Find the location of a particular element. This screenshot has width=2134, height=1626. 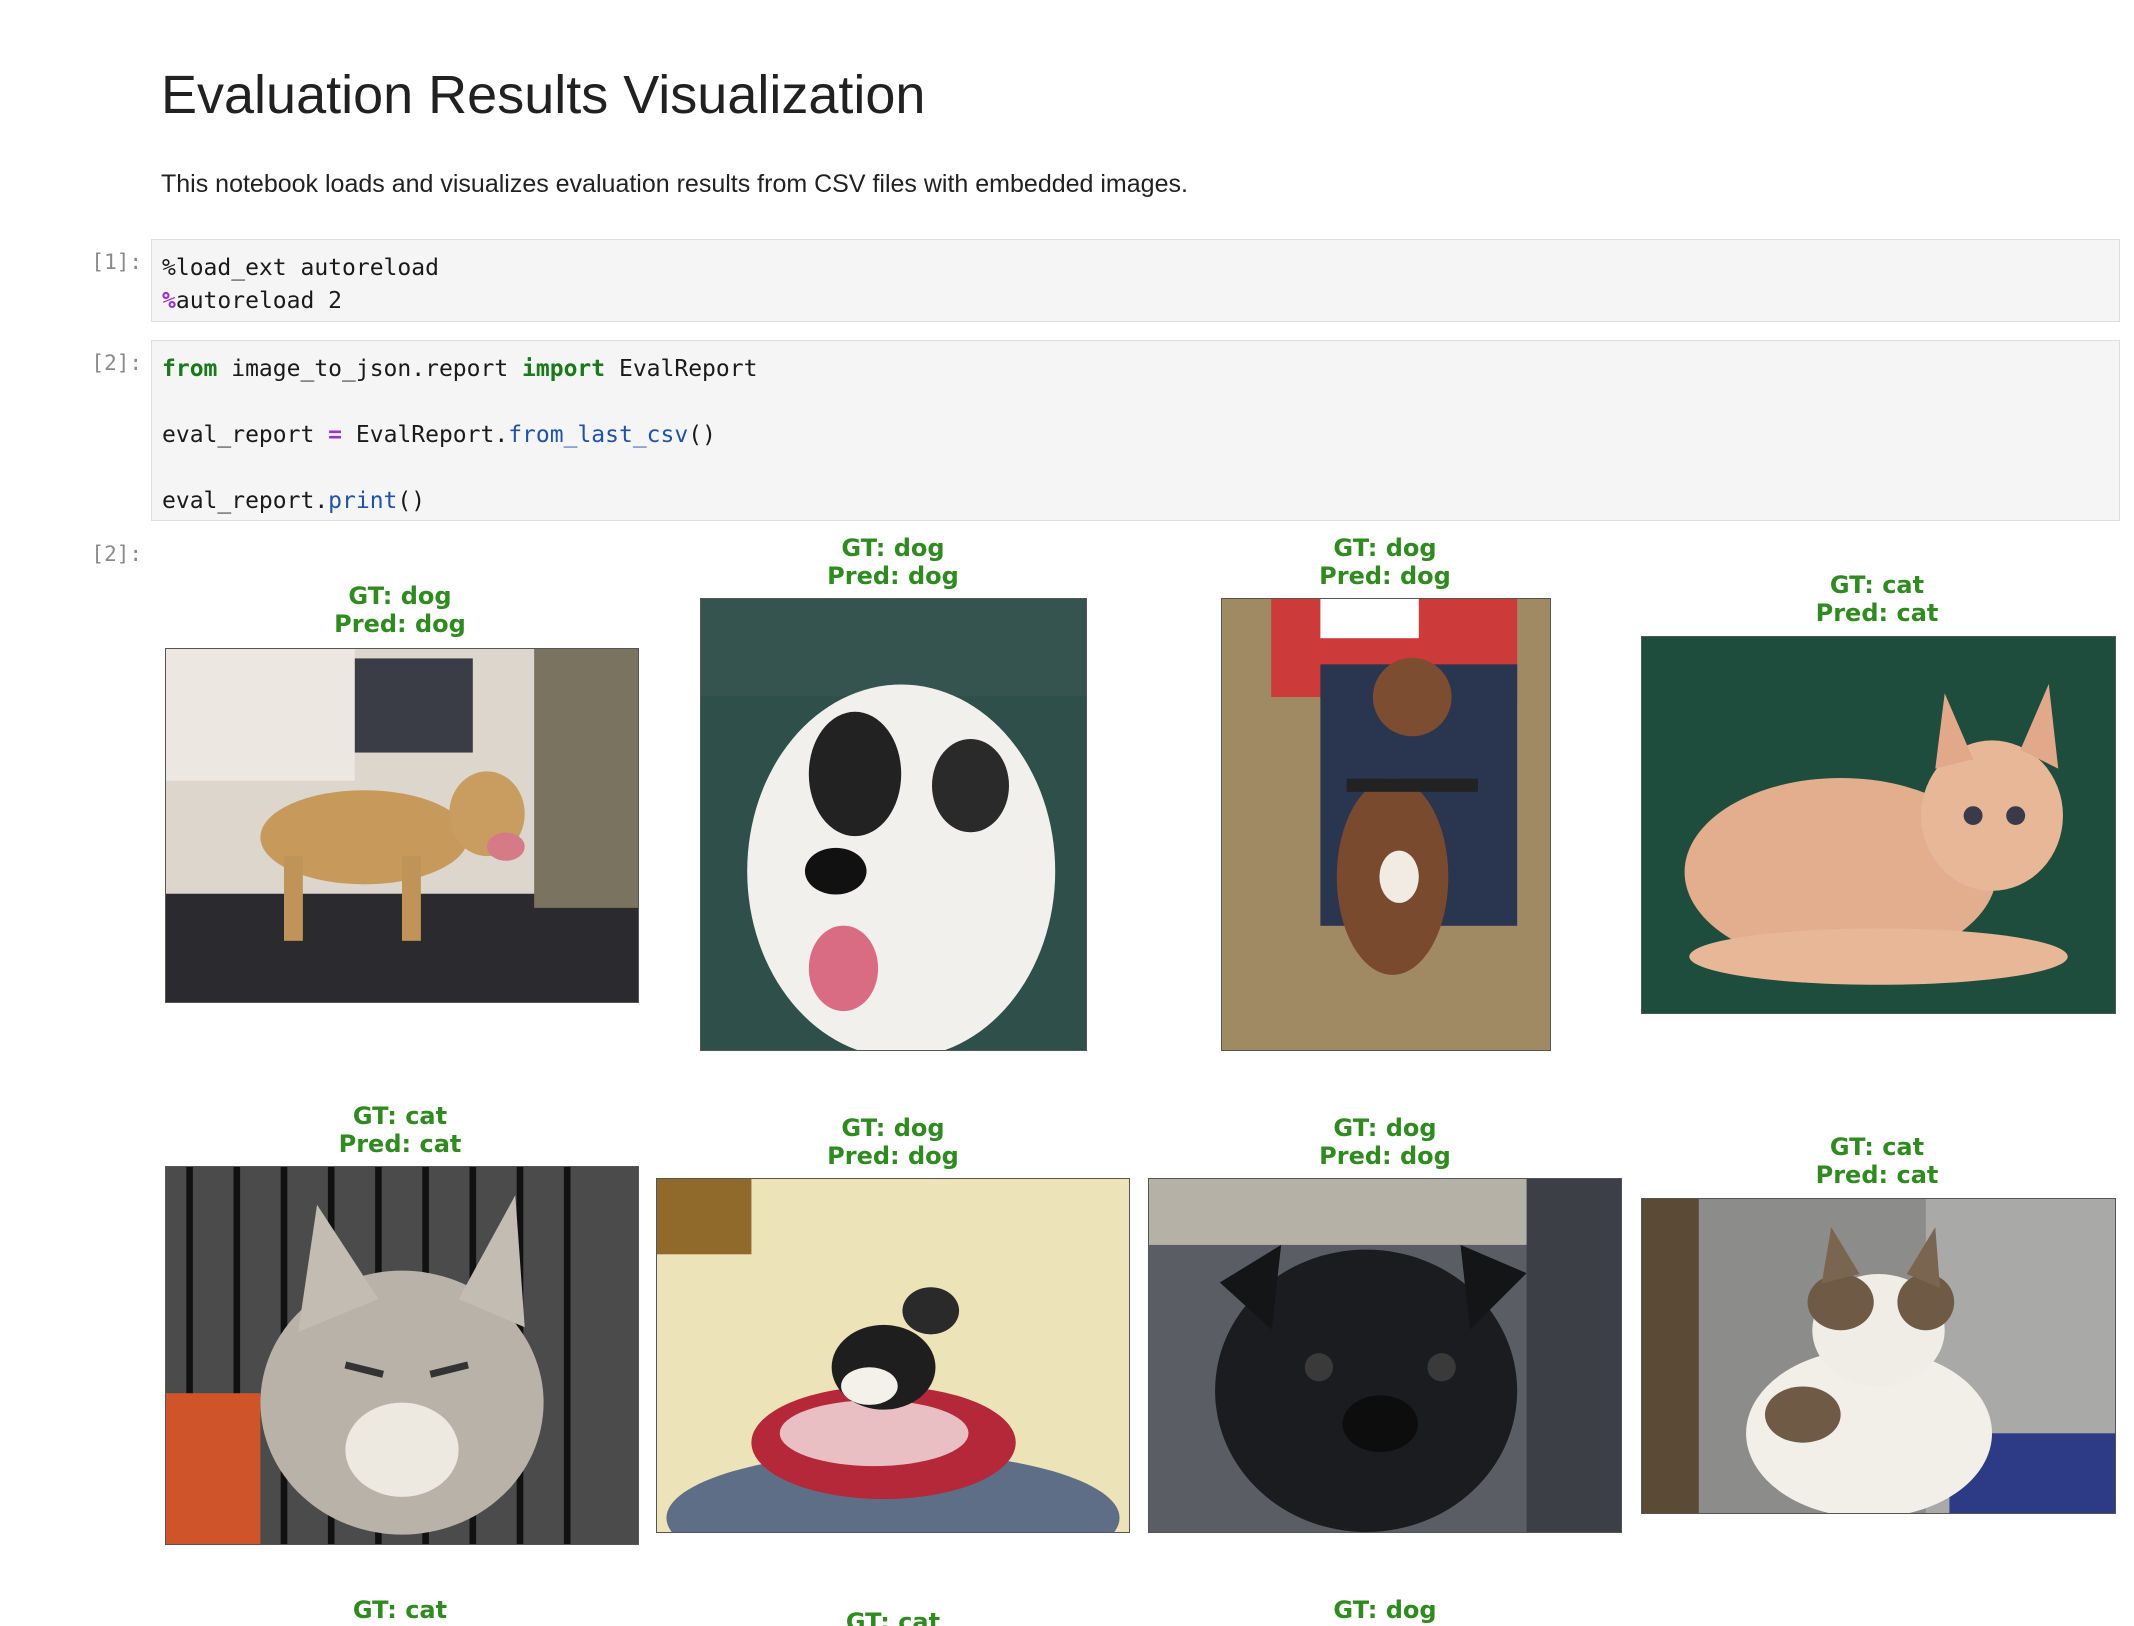

result-caption: GT: dog is located at coordinates (1385, 1610).